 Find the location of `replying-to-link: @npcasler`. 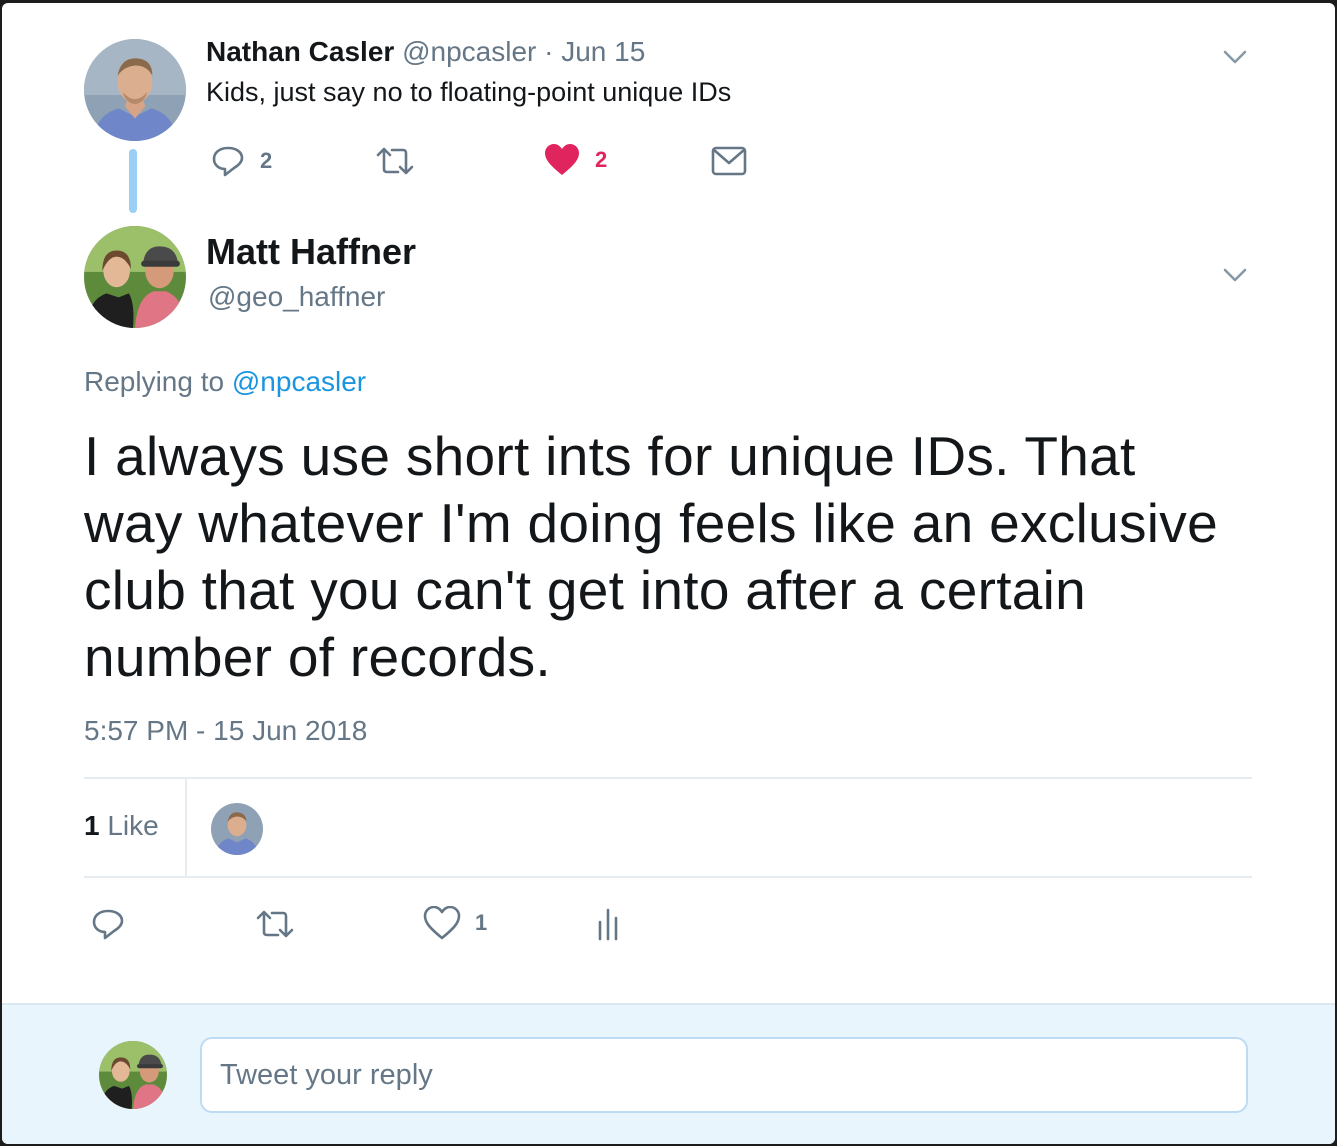

replying-to-link: @npcasler is located at coordinates (299, 381).